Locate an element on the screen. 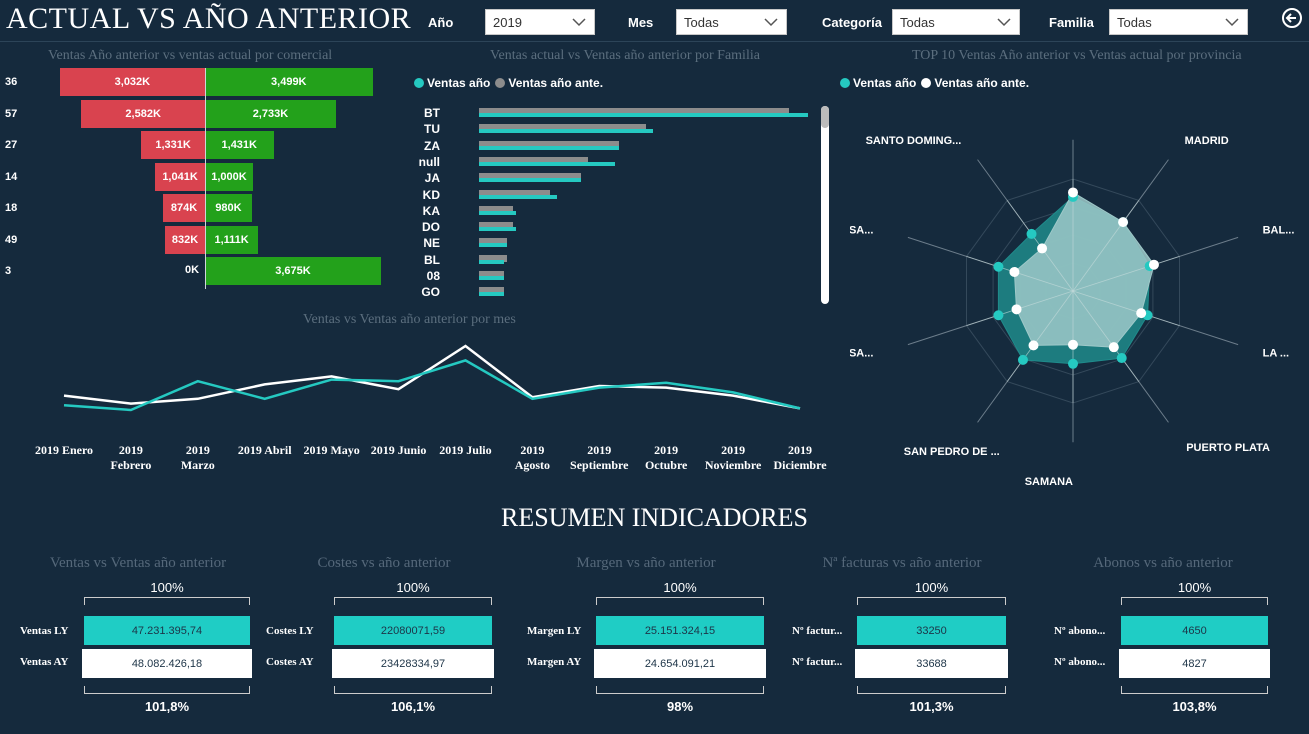 Image resolution: width=1309 pixels, height=734 pixels. category-dropdown-value: Todas is located at coordinates (917, 22).